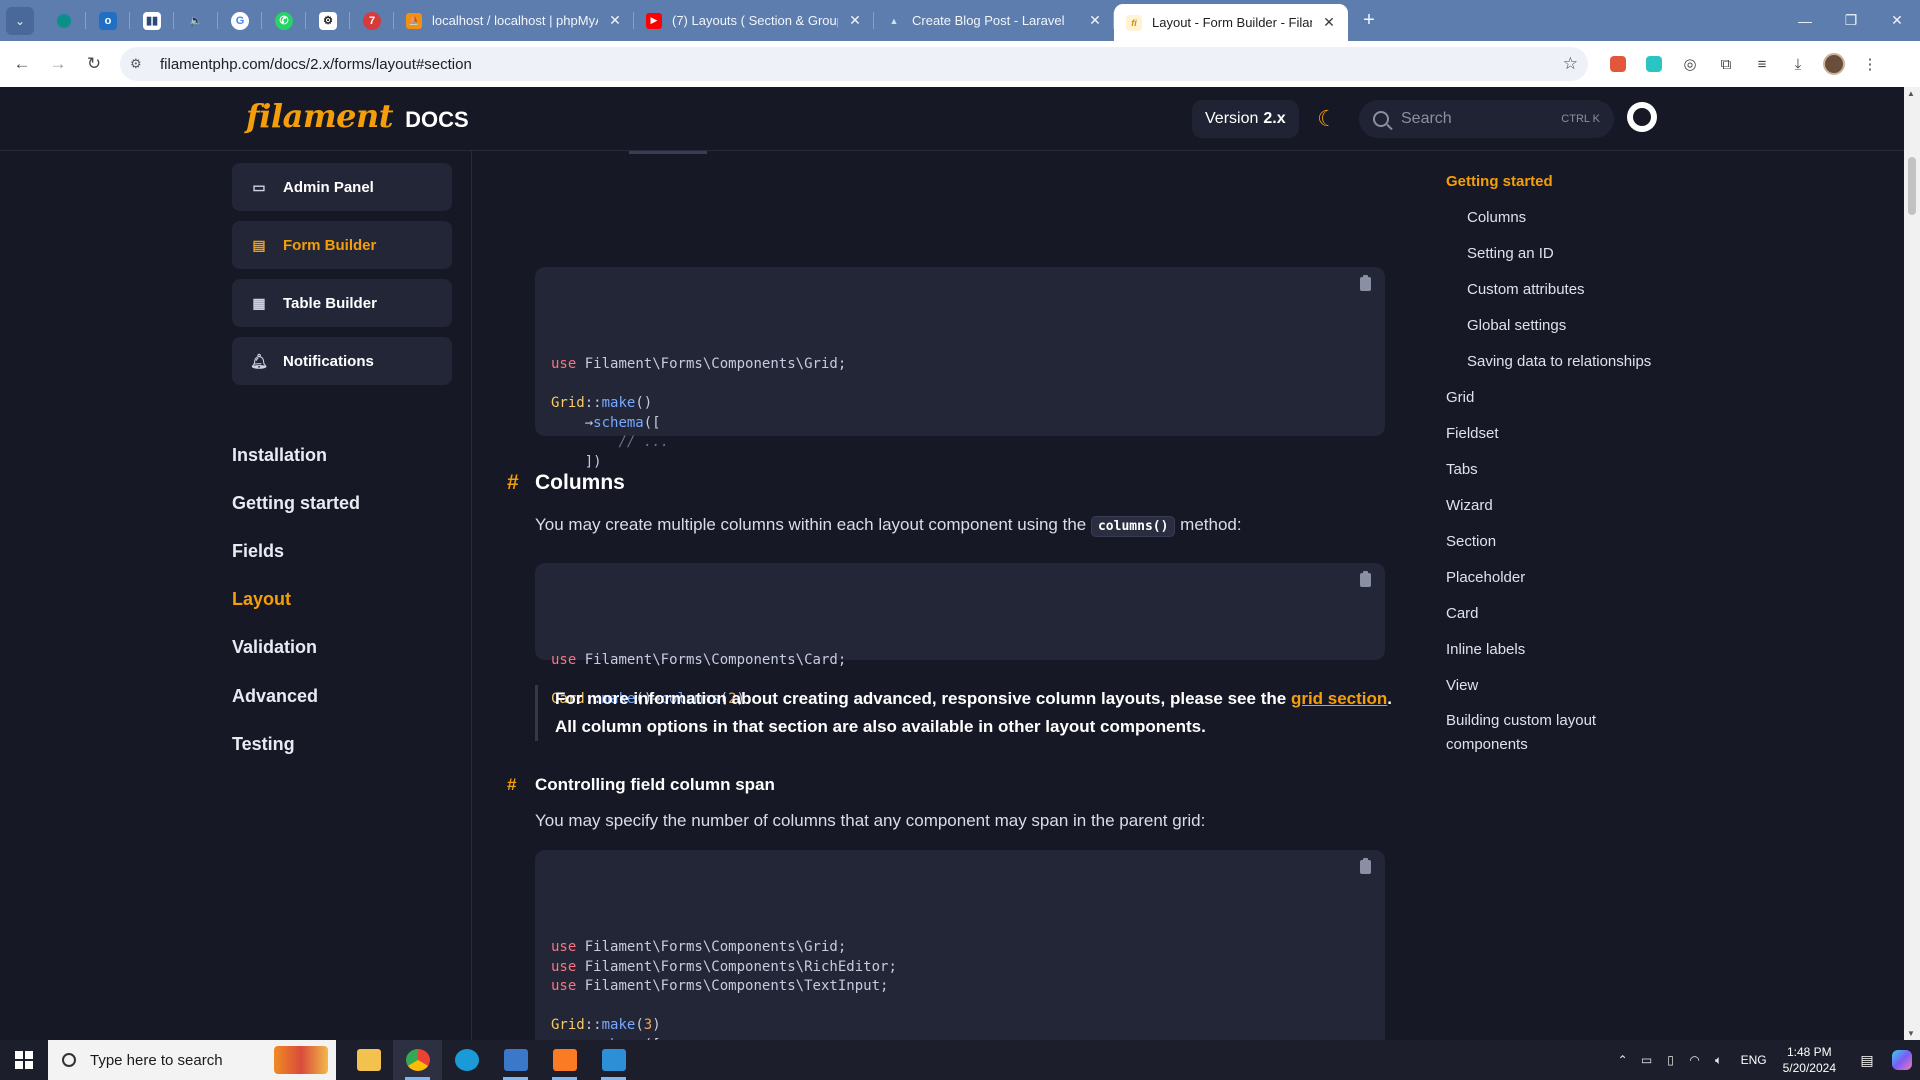 This screenshot has width=1920, height=1080. I want to click on scrollbar-thumb, so click(1912, 186).